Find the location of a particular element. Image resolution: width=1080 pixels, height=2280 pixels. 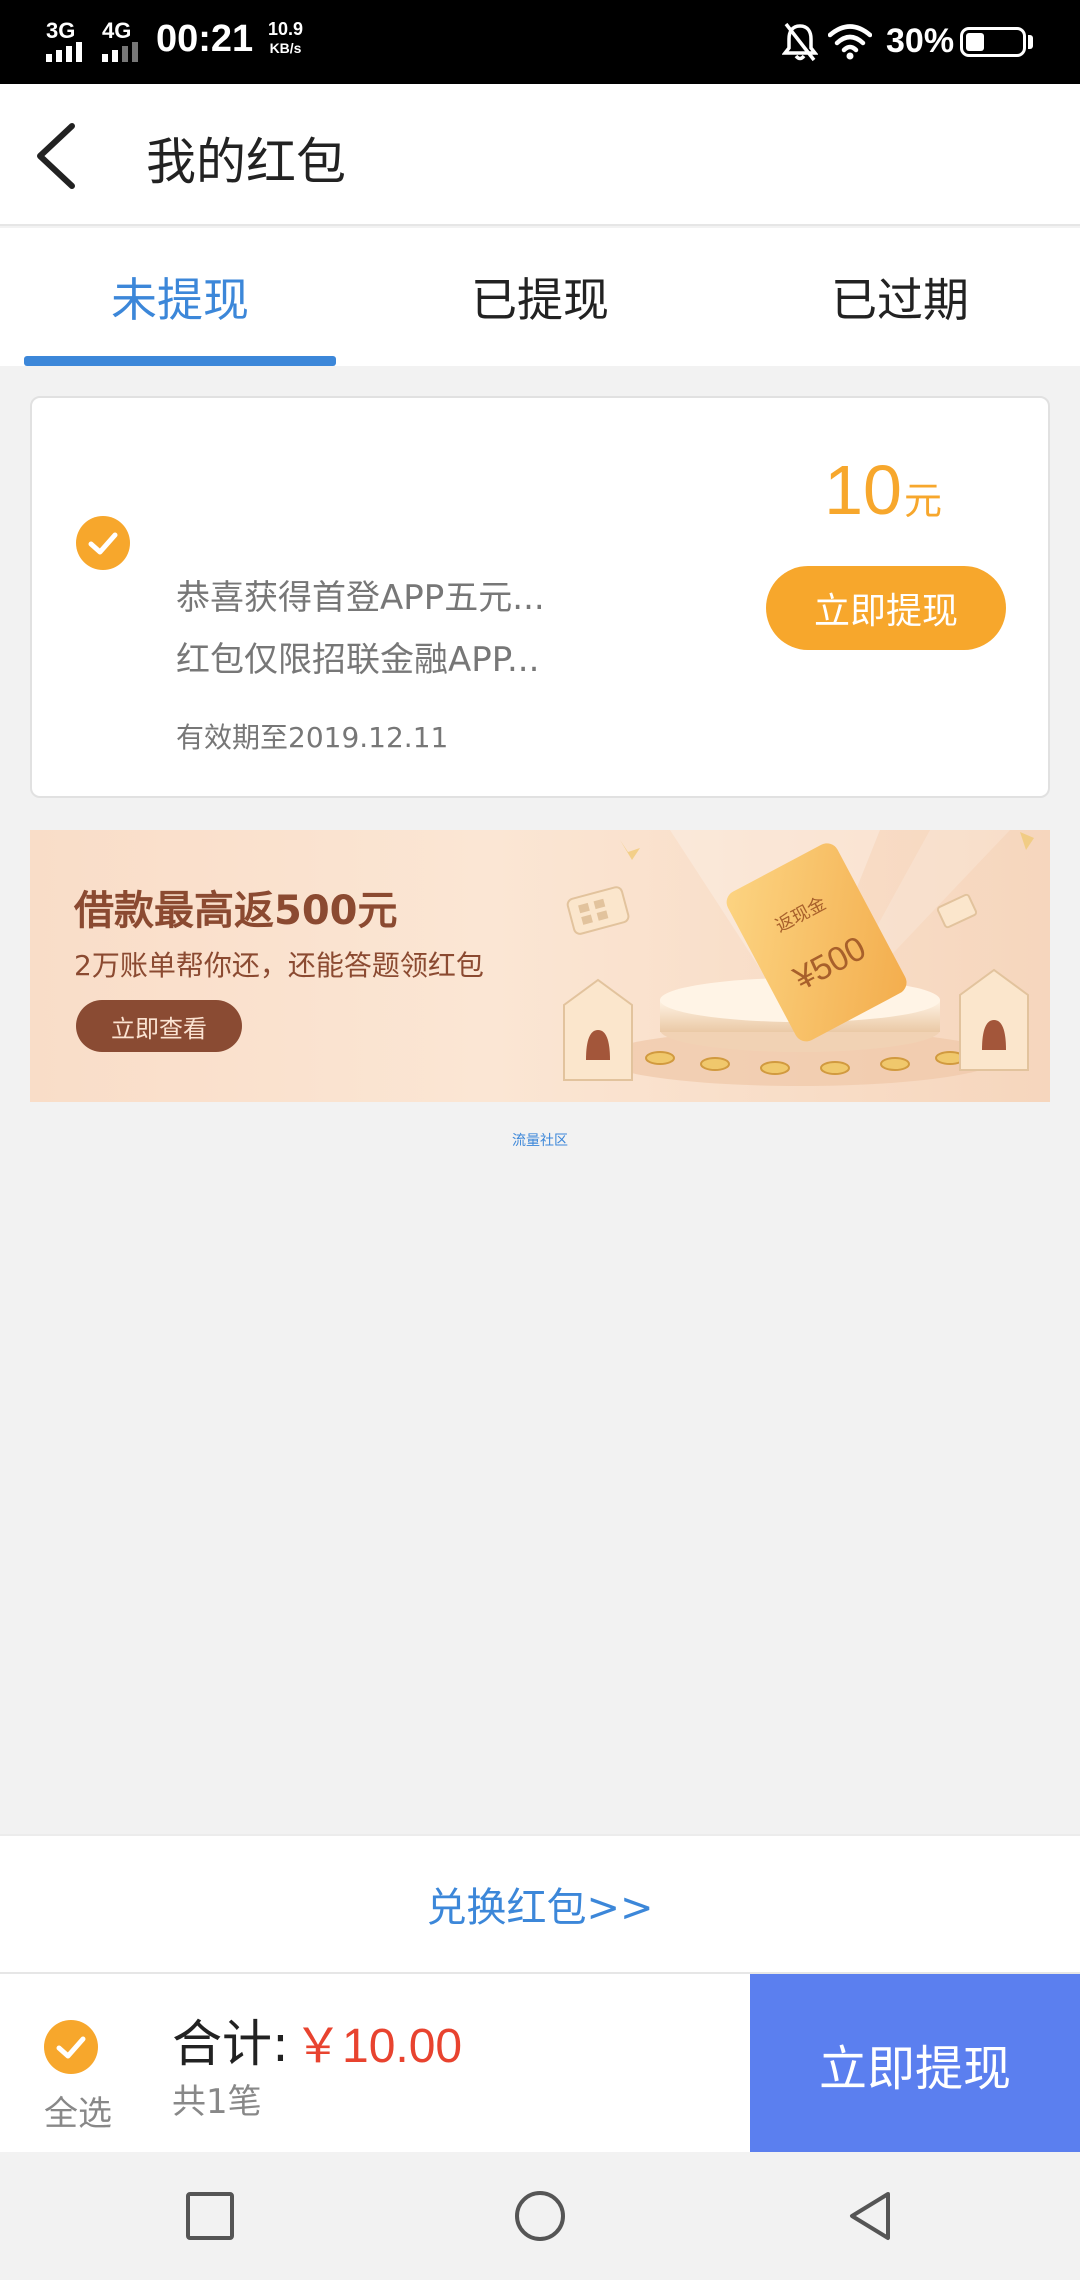

home-icon is located at coordinates (540, 2216).